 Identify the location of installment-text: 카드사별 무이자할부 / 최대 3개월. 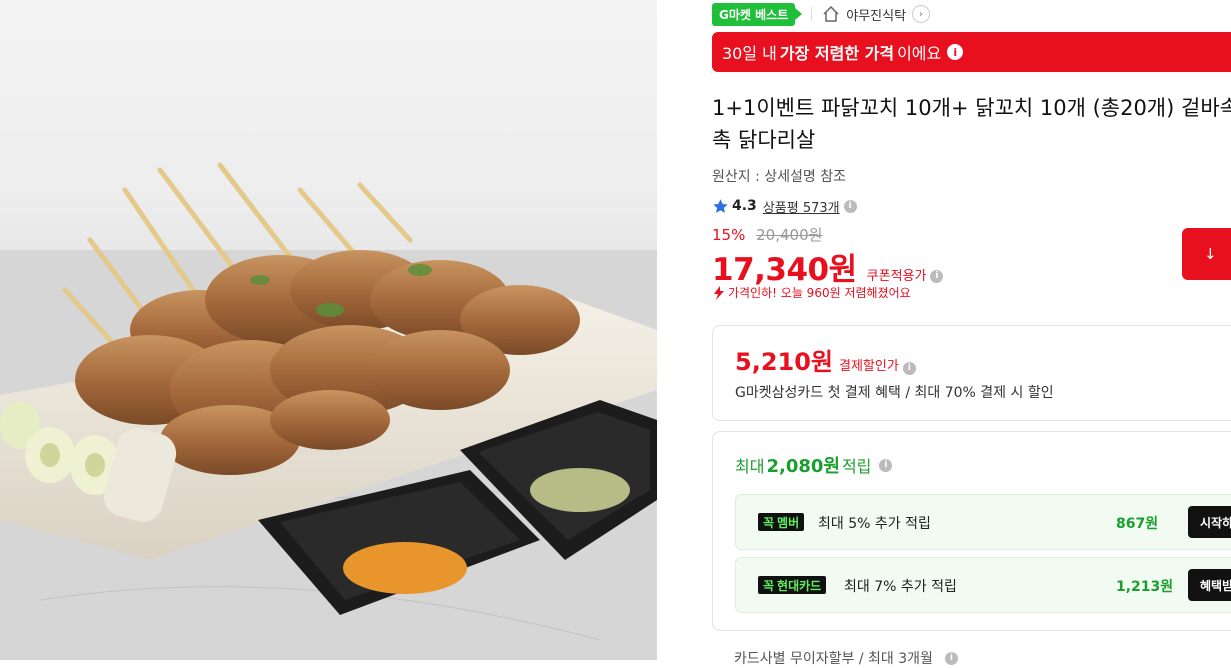
(833, 659).